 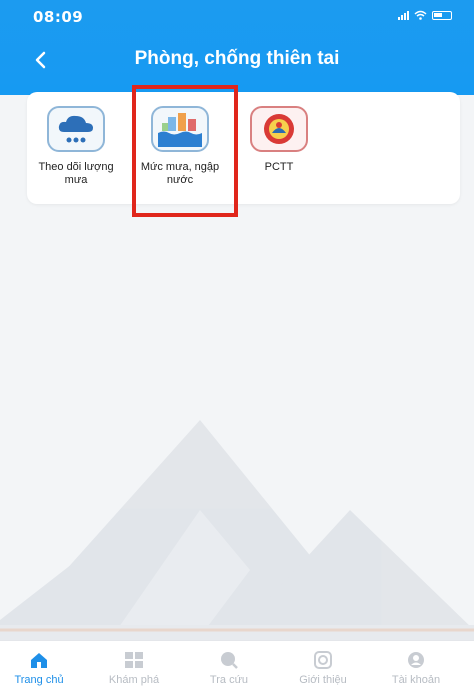 What do you see at coordinates (229, 660) in the screenshot?
I see `search-icon` at bounding box center [229, 660].